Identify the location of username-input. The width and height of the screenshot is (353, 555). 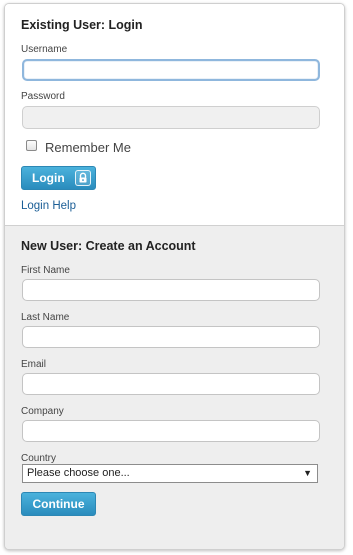
(171, 70).